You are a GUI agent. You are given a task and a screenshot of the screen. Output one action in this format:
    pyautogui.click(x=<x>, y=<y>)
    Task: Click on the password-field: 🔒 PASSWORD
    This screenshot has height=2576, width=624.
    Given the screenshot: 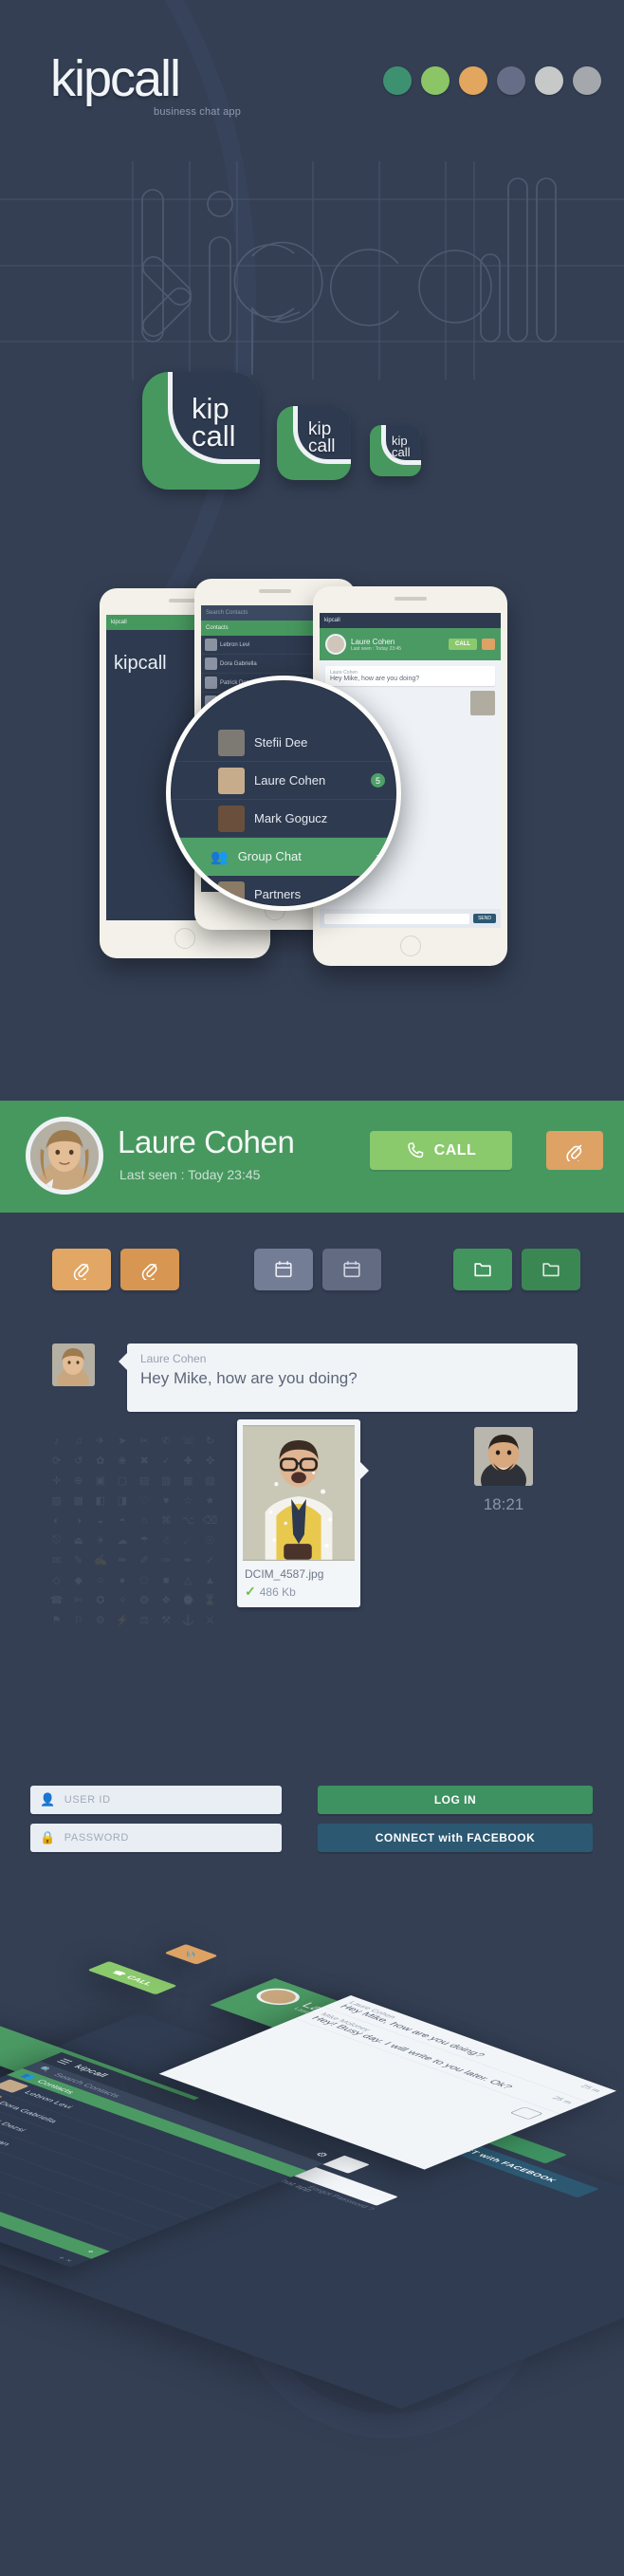 What is the action you would take?
    pyautogui.click(x=156, y=1838)
    